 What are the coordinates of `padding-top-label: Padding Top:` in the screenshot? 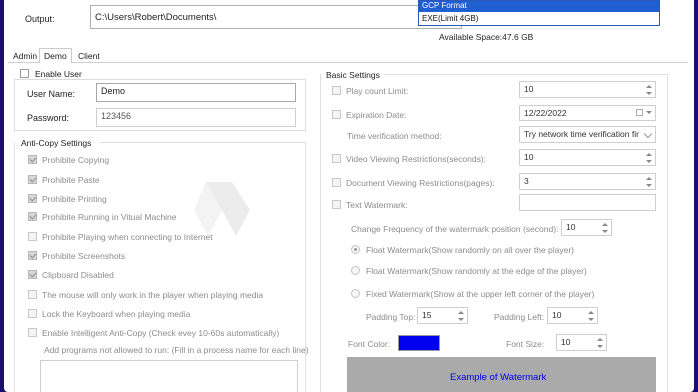 It's located at (391, 317).